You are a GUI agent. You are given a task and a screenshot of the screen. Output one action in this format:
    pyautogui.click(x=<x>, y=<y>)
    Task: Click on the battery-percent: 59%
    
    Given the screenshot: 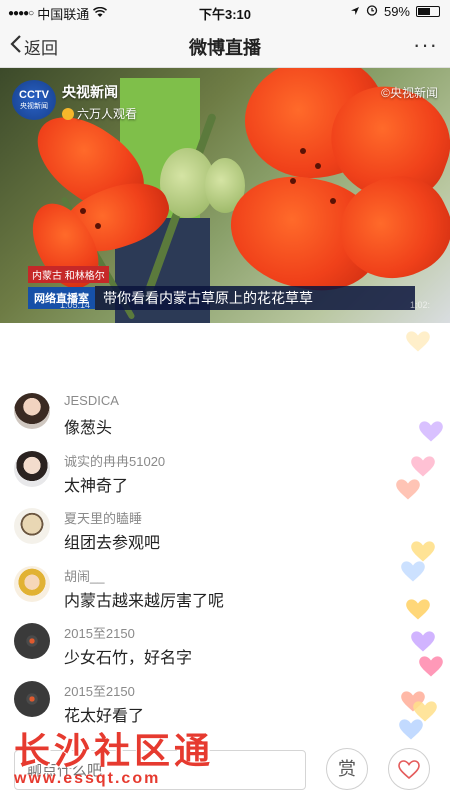 What is the action you would take?
    pyautogui.click(x=396, y=11)
    